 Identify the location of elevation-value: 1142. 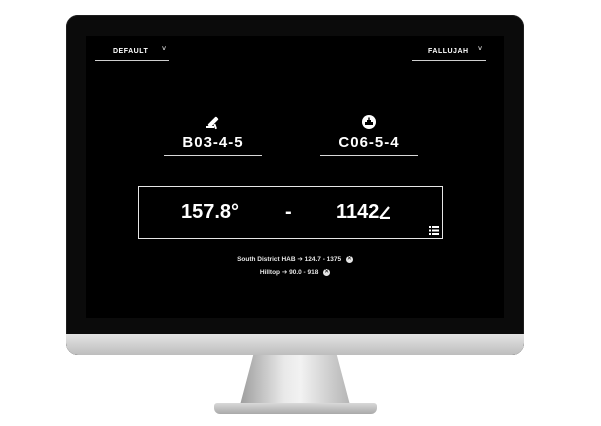
(364, 212).